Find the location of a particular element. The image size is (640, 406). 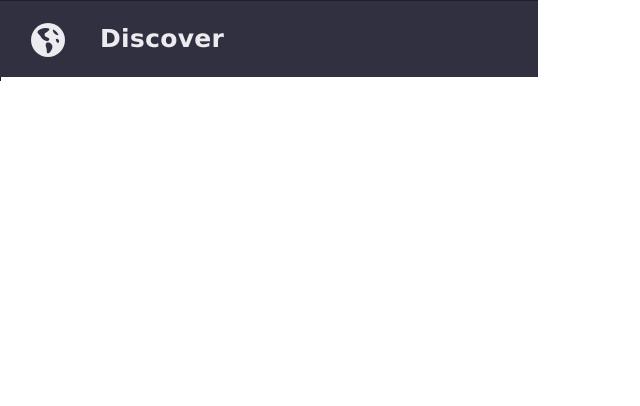

globe-icon is located at coordinates (48, 40).